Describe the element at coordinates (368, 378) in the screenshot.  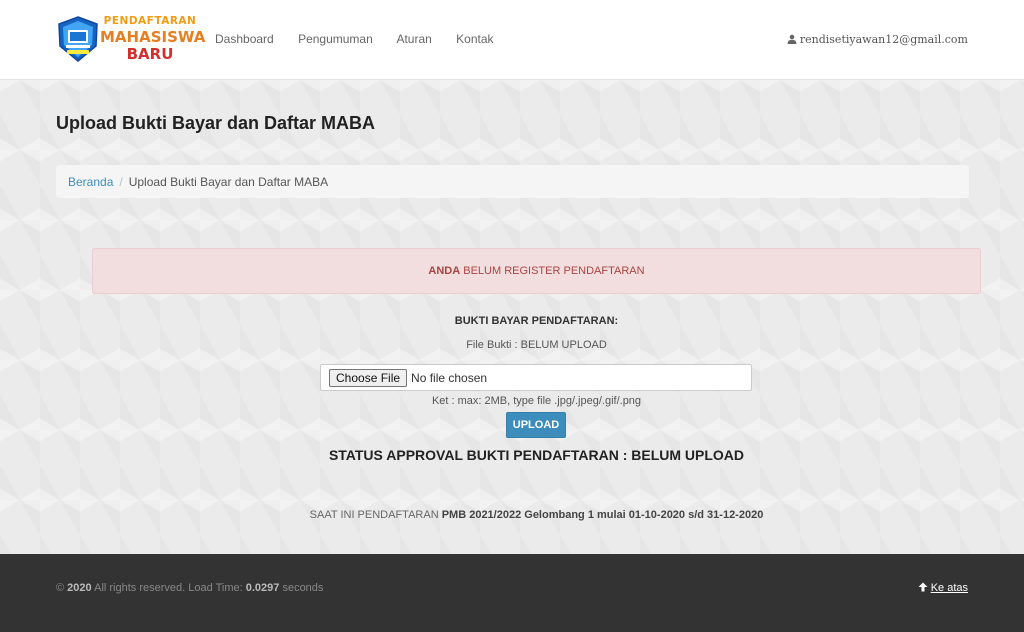
I see `choose-file-button: Choose File` at that location.